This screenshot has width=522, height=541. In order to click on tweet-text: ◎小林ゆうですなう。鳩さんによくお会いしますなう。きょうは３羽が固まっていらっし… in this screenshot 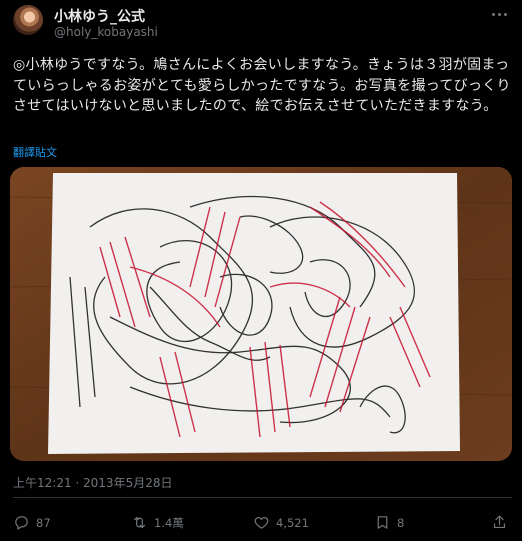, I will do `click(262, 85)`.